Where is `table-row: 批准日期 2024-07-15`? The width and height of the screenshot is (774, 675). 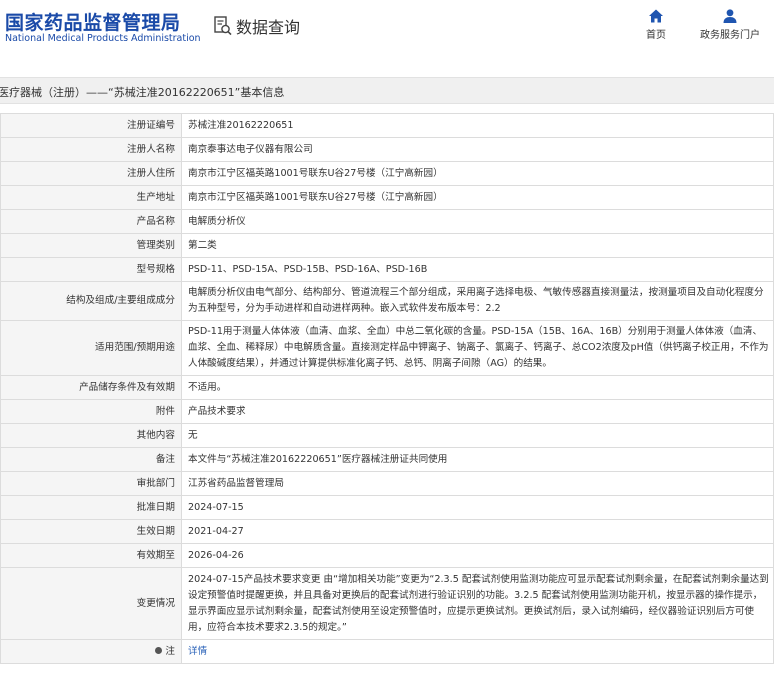
table-row: 批准日期 2024-07-15 is located at coordinates (387, 507).